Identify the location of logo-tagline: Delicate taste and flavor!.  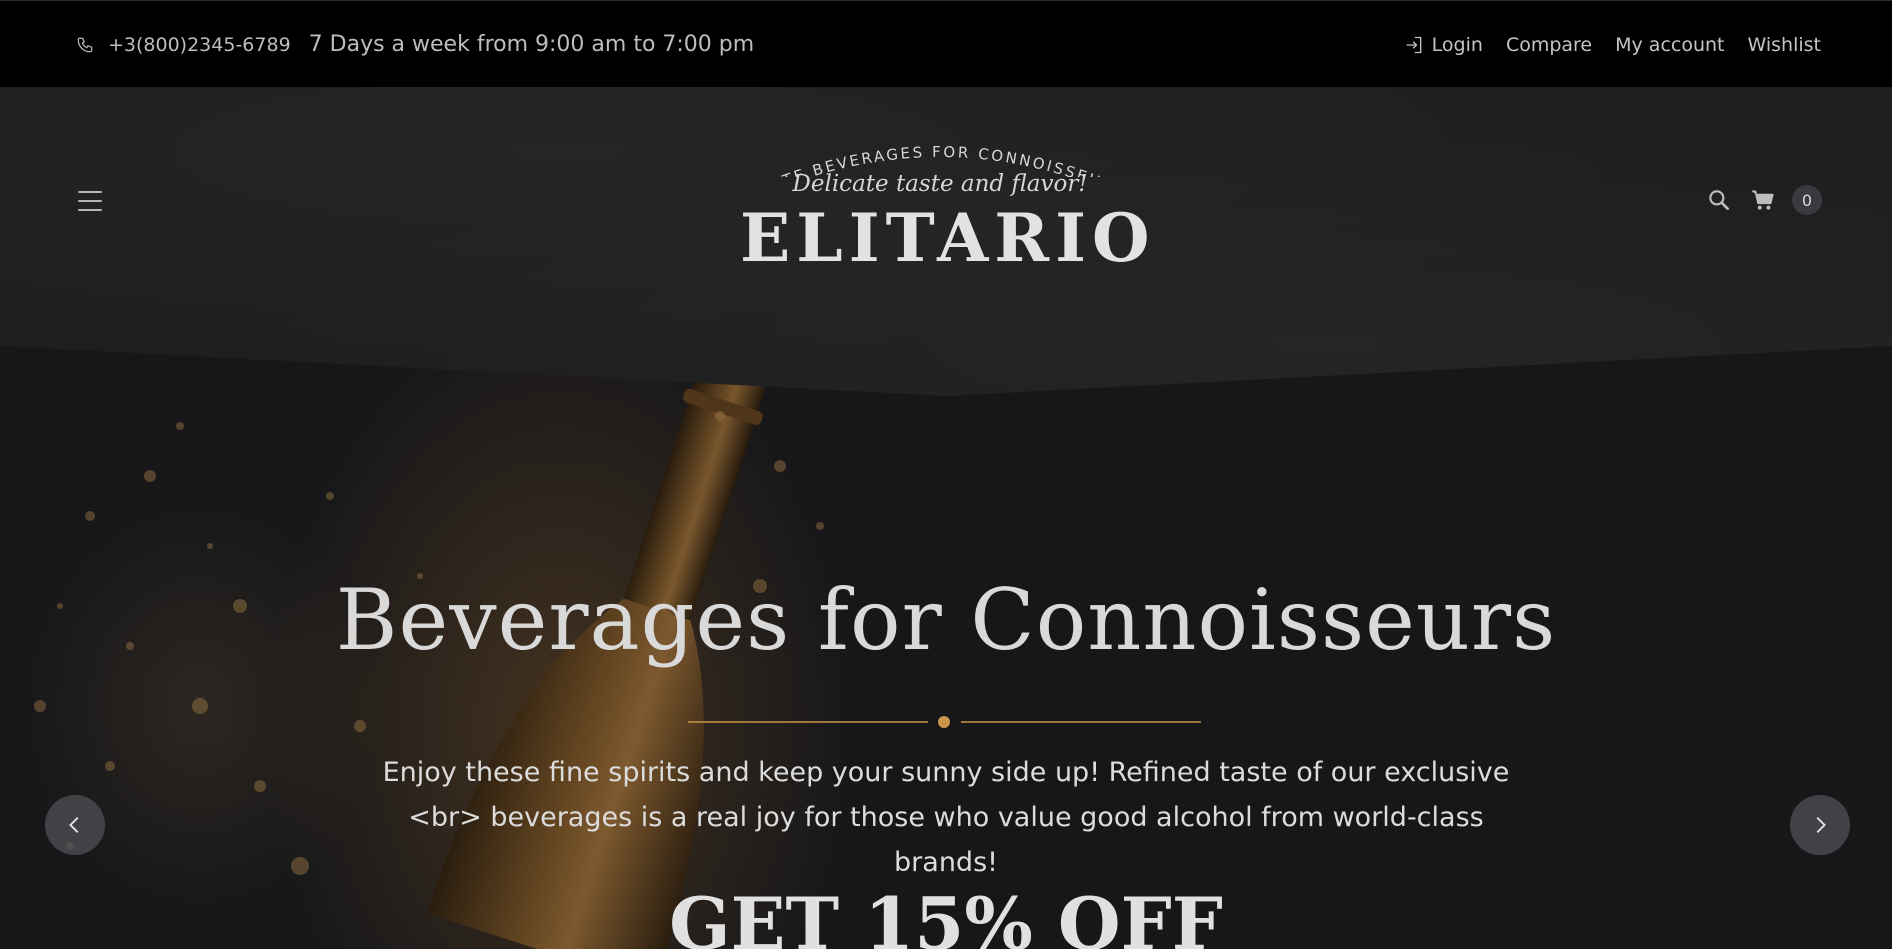
(940, 184).